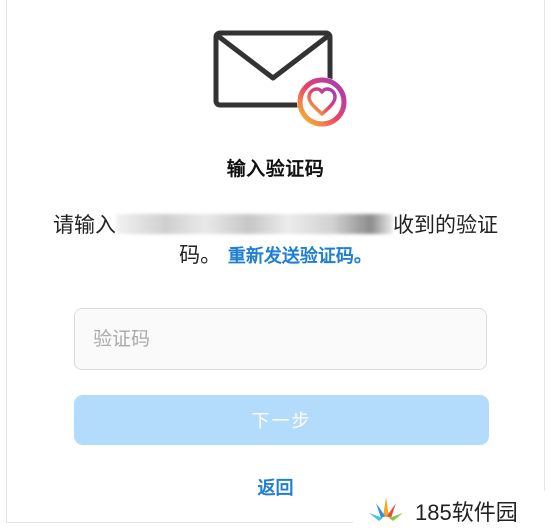 The height and width of the screenshot is (531, 551). What do you see at coordinates (254, 224) in the screenshot?
I see `redacted-email` at bounding box center [254, 224].